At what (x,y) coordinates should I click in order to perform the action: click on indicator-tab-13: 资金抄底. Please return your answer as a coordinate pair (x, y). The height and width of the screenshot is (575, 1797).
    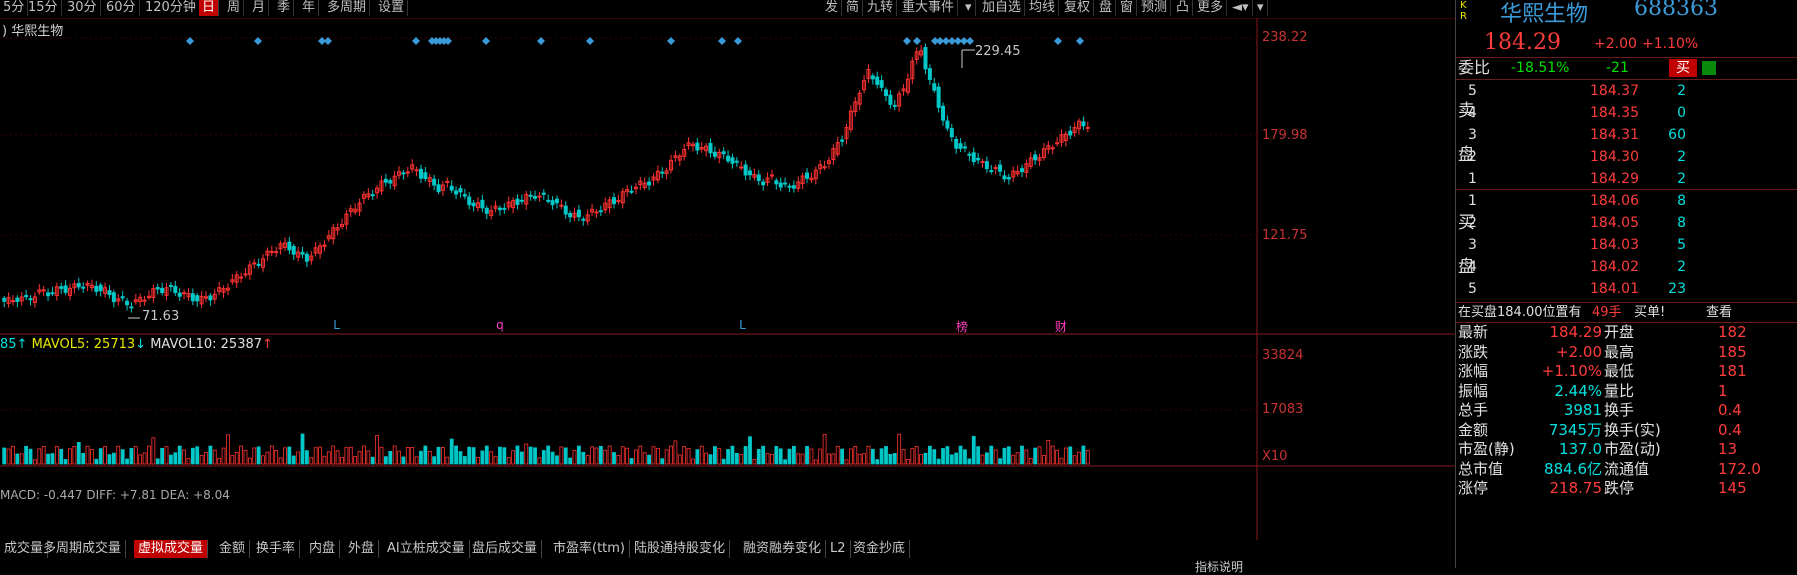
    Looking at the image, I should click on (880, 549).